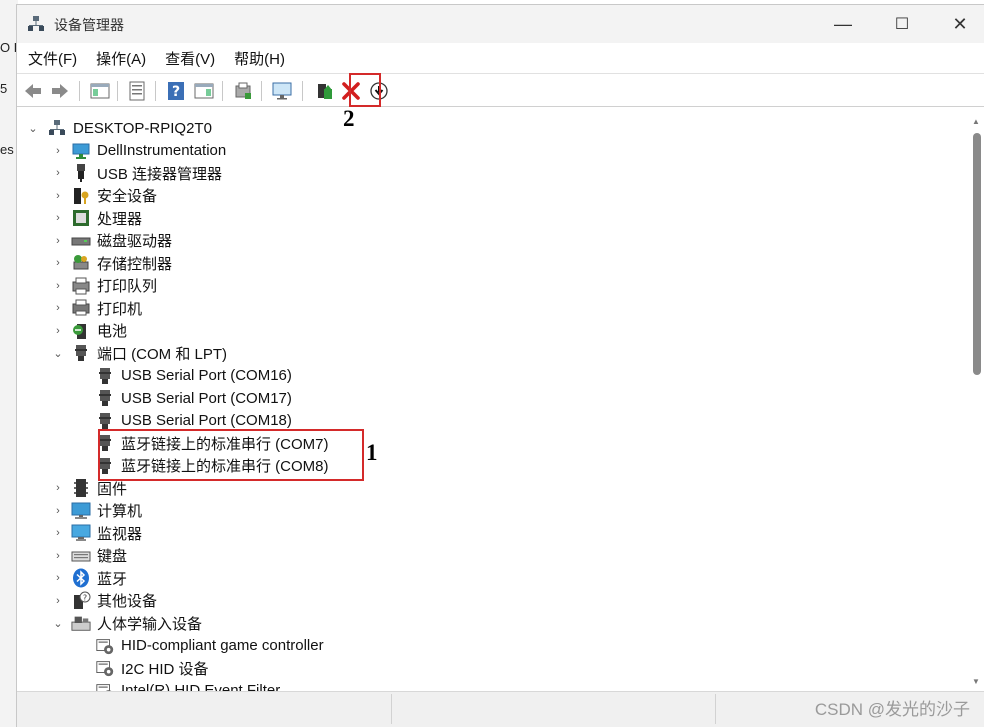 Image resolution: width=984 pixels, height=727 pixels. What do you see at coordinates (100, 91) in the screenshot?
I see `show-hide-console-tree-icon` at bounding box center [100, 91].